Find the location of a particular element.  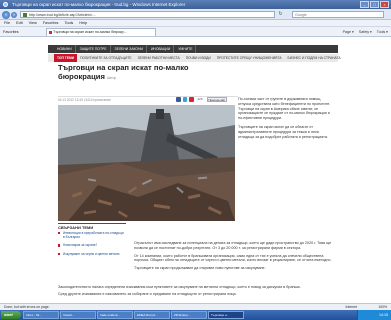

search-placeholder: Google is located at coordinates (301, 15).